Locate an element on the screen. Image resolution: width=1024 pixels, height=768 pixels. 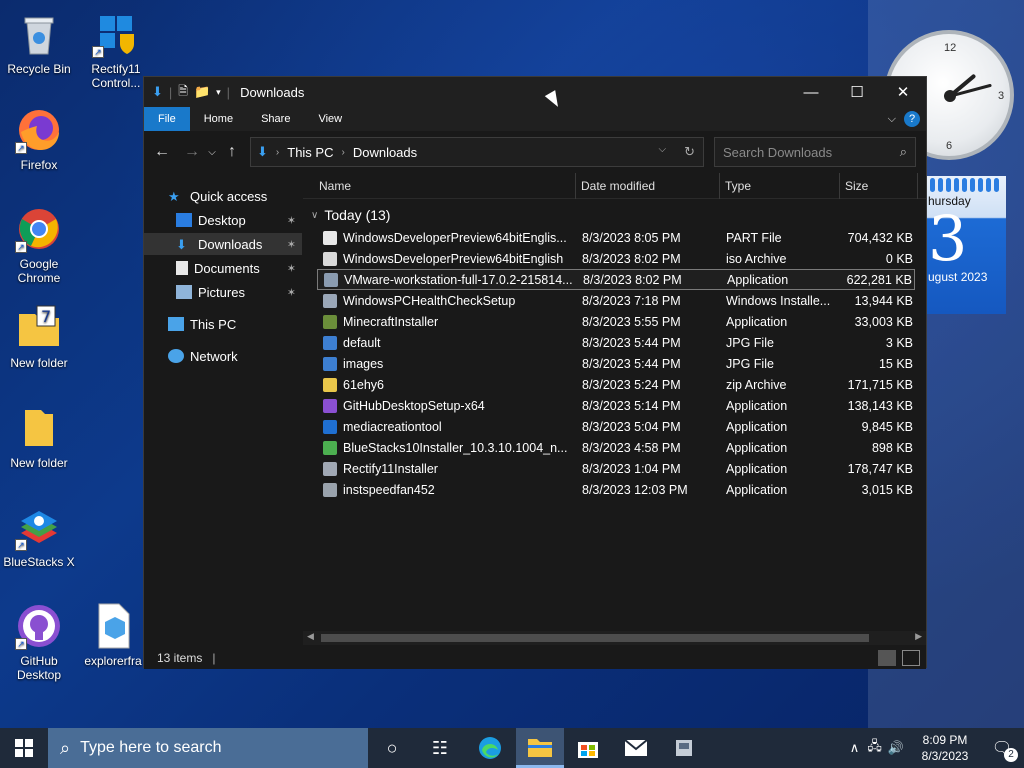
tab-file: File is located at coordinates (167, 119).